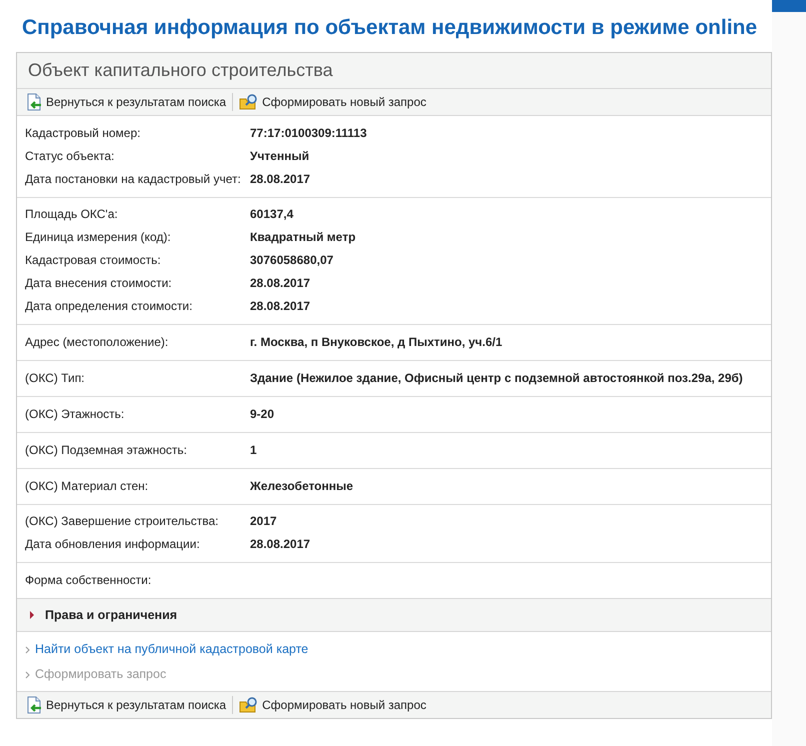 This screenshot has height=746, width=806. Describe the element at coordinates (88, 580) in the screenshot. I see `field-label: Форма собственности:` at that location.